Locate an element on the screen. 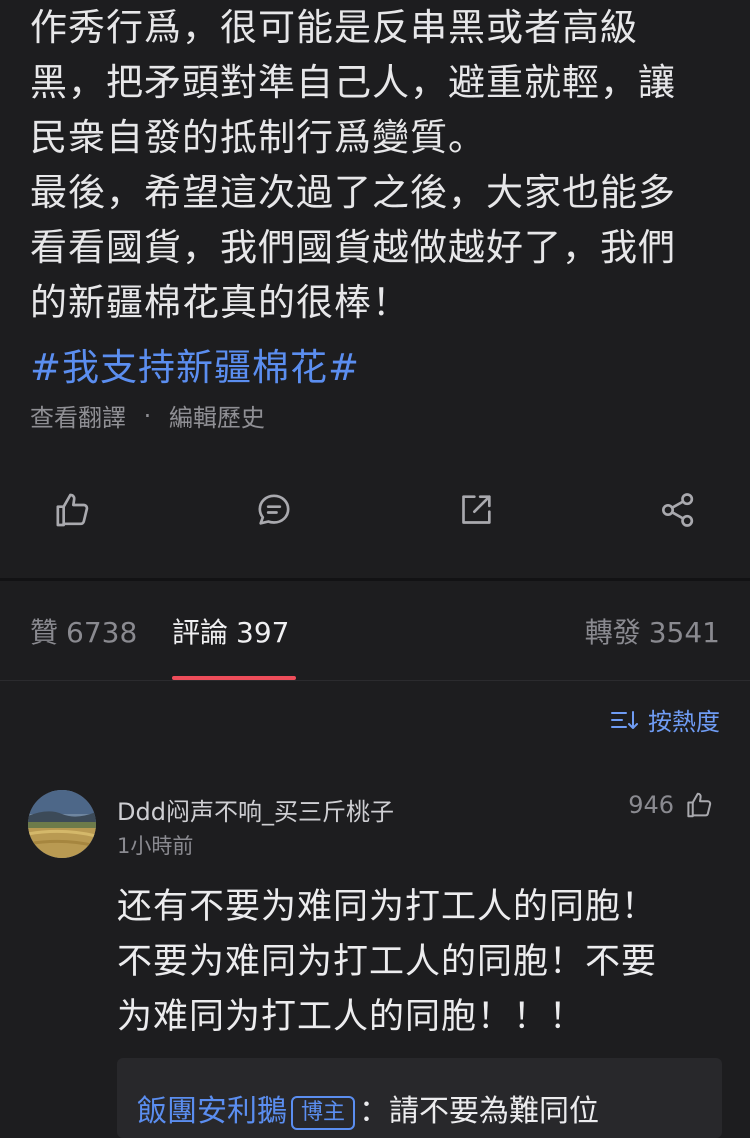 The width and height of the screenshot is (750, 1138). comment-icon is located at coordinates (274, 509).